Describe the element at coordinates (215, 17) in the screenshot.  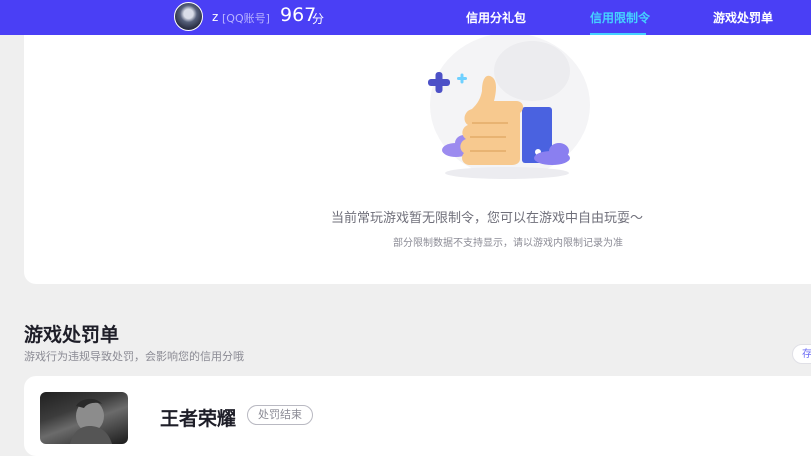
I see `user-name: z` at that location.